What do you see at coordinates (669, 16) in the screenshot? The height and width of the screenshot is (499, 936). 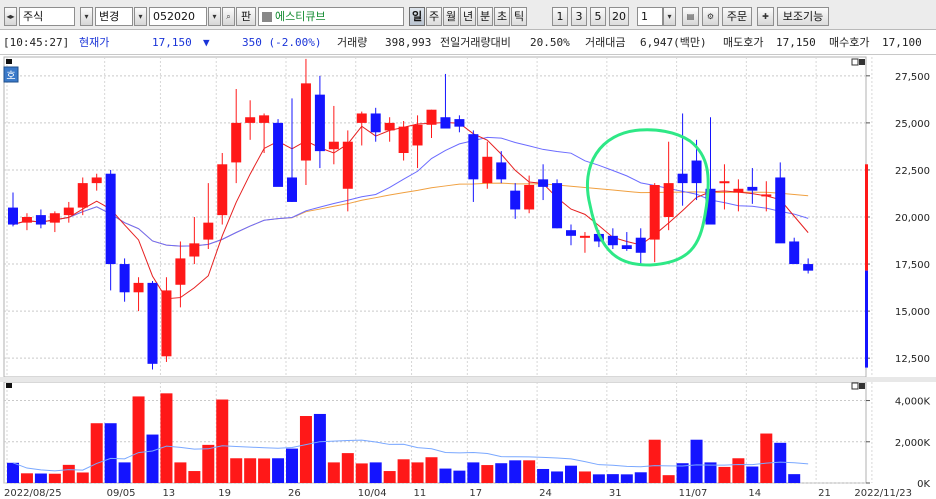 I see `count-dropdown-icon: ▾` at bounding box center [669, 16].